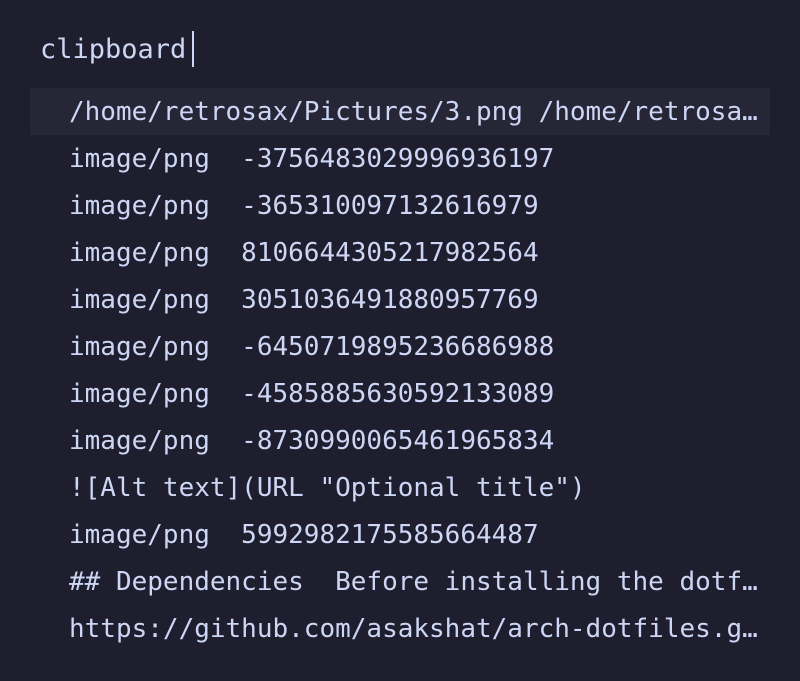 The image size is (800, 681). I want to click on list-item: image/png 5992982175585664487, so click(400, 534).